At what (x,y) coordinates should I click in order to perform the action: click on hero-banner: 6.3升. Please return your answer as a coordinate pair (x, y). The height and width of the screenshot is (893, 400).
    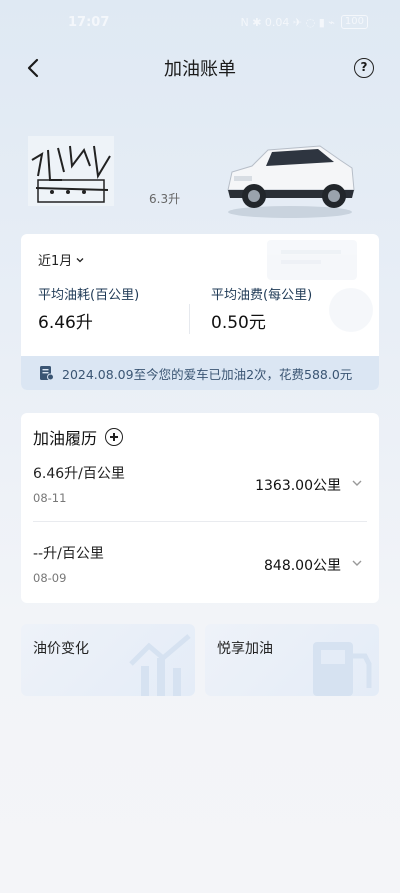
    Looking at the image, I should click on (200, 175).